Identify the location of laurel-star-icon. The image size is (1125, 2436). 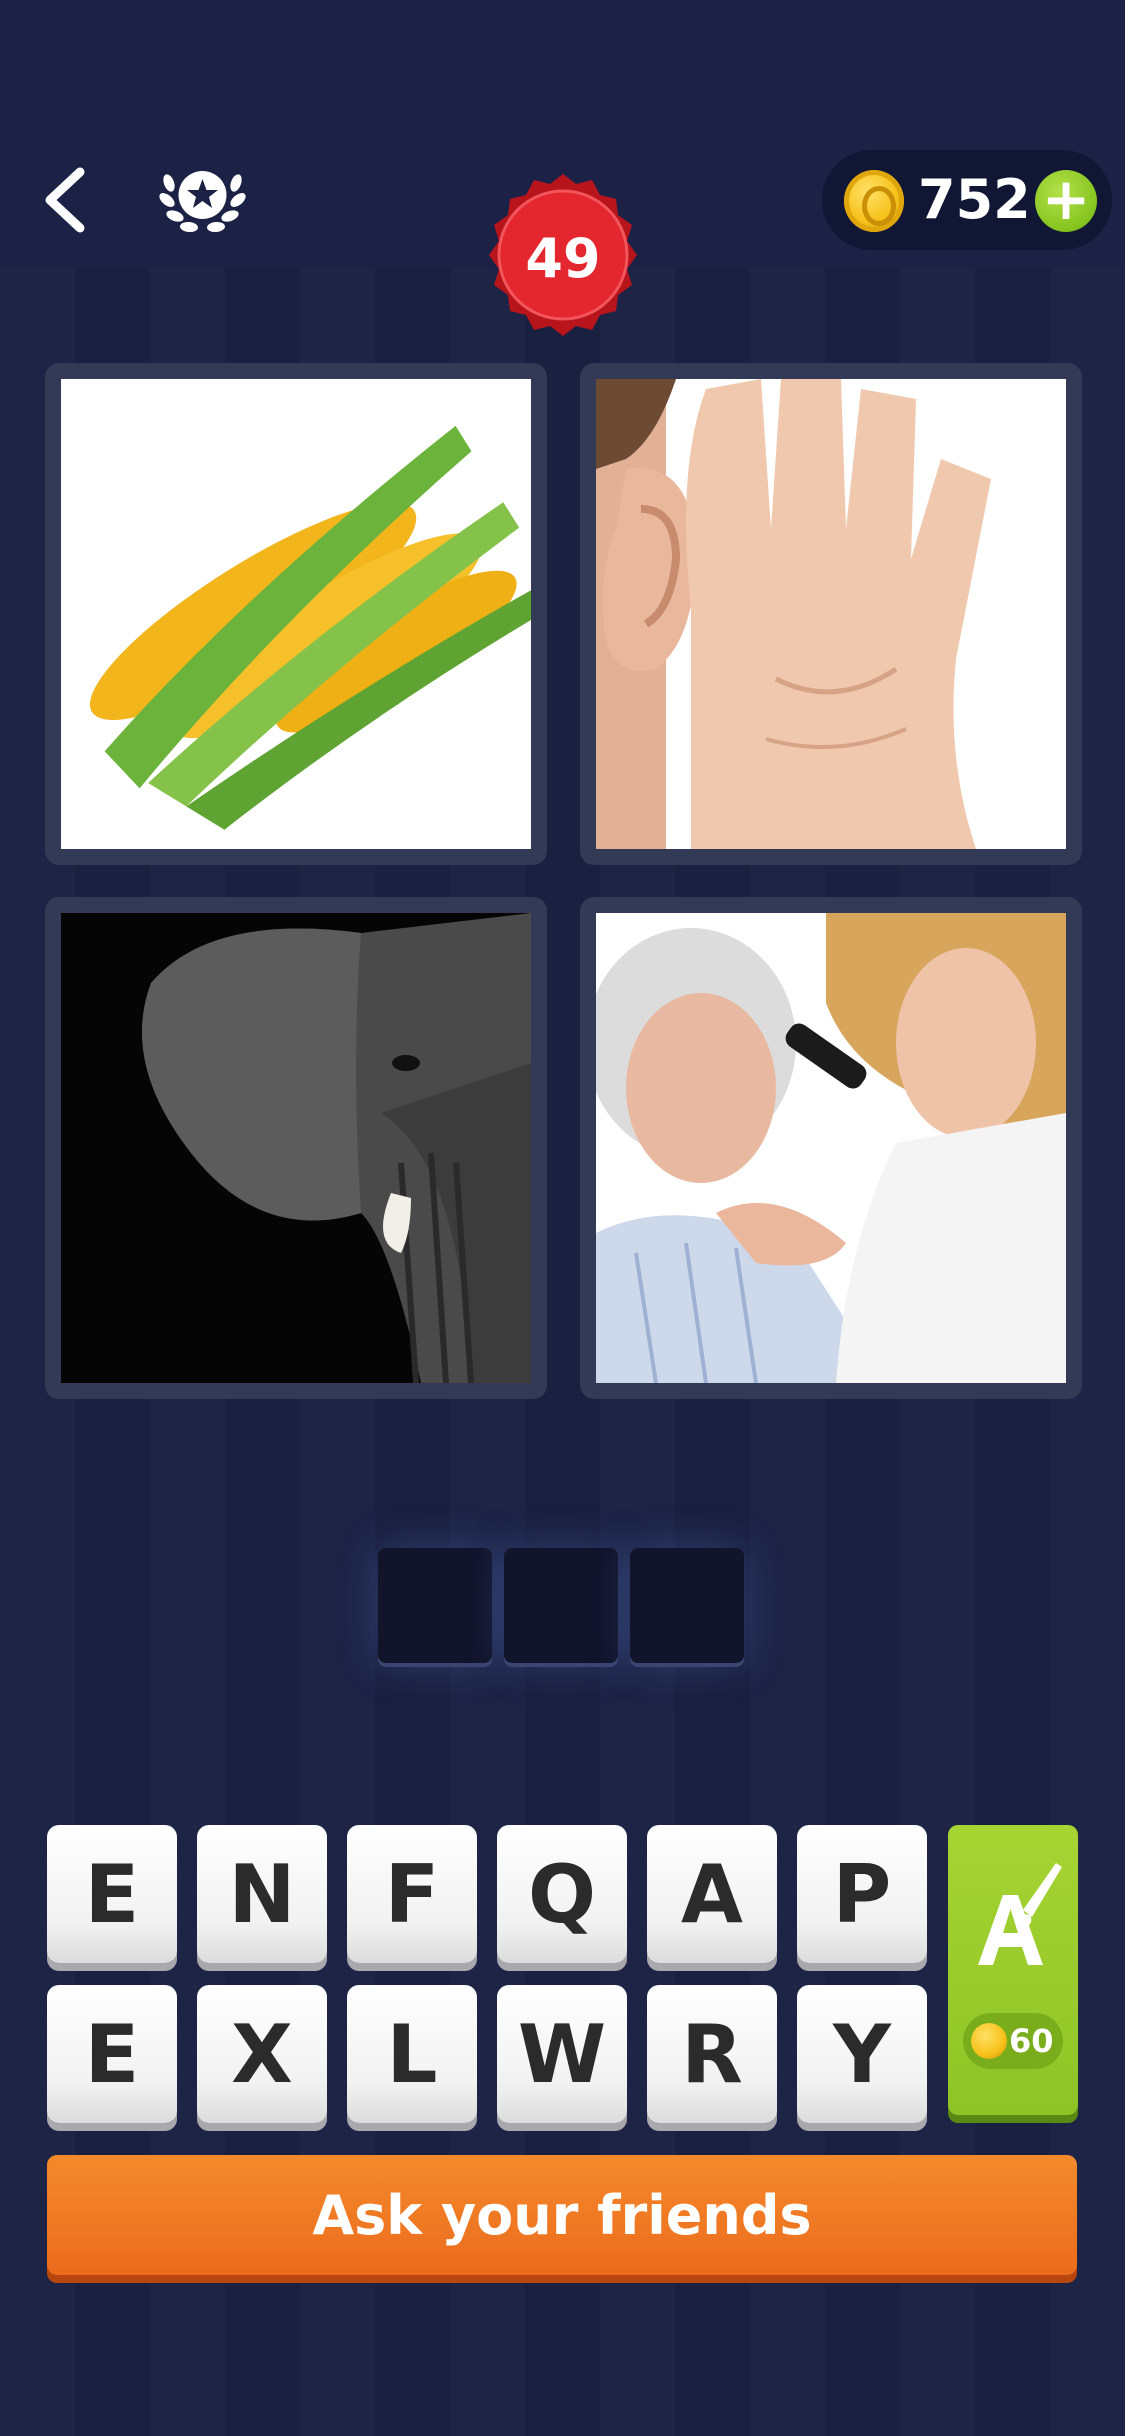
(202, 202).